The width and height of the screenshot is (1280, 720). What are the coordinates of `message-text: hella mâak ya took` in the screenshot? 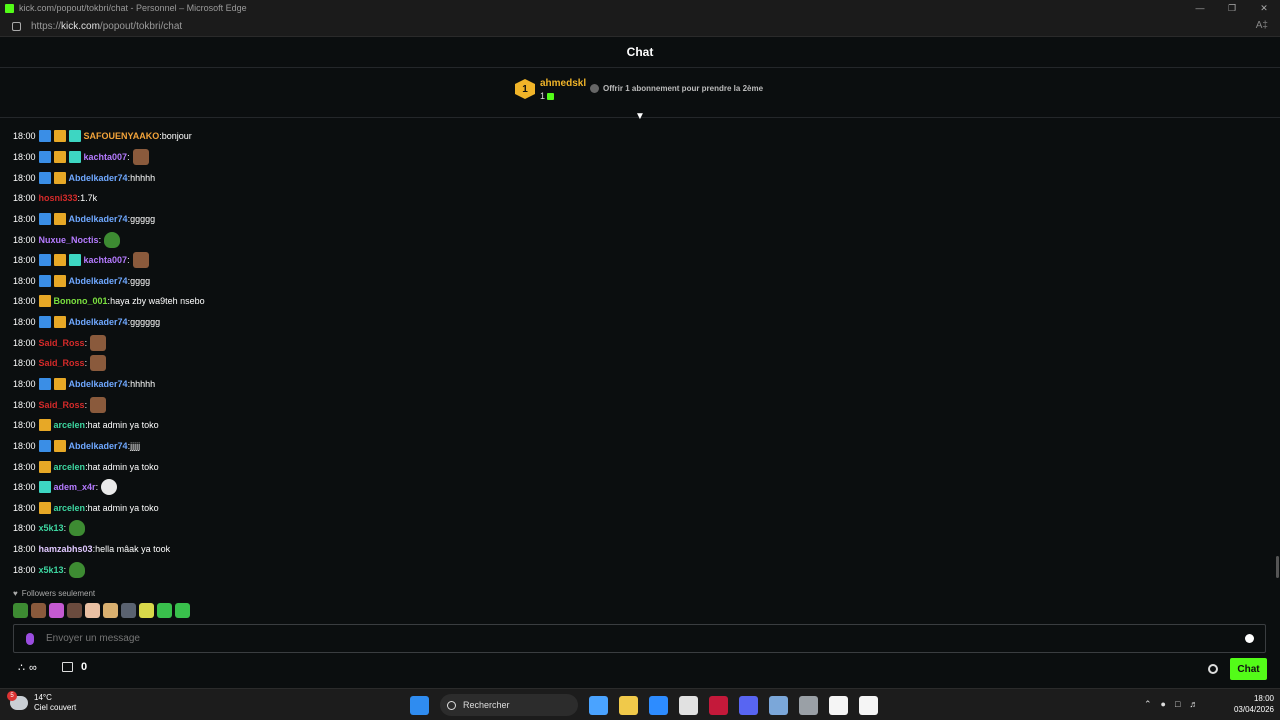 It's located at (133, 549).